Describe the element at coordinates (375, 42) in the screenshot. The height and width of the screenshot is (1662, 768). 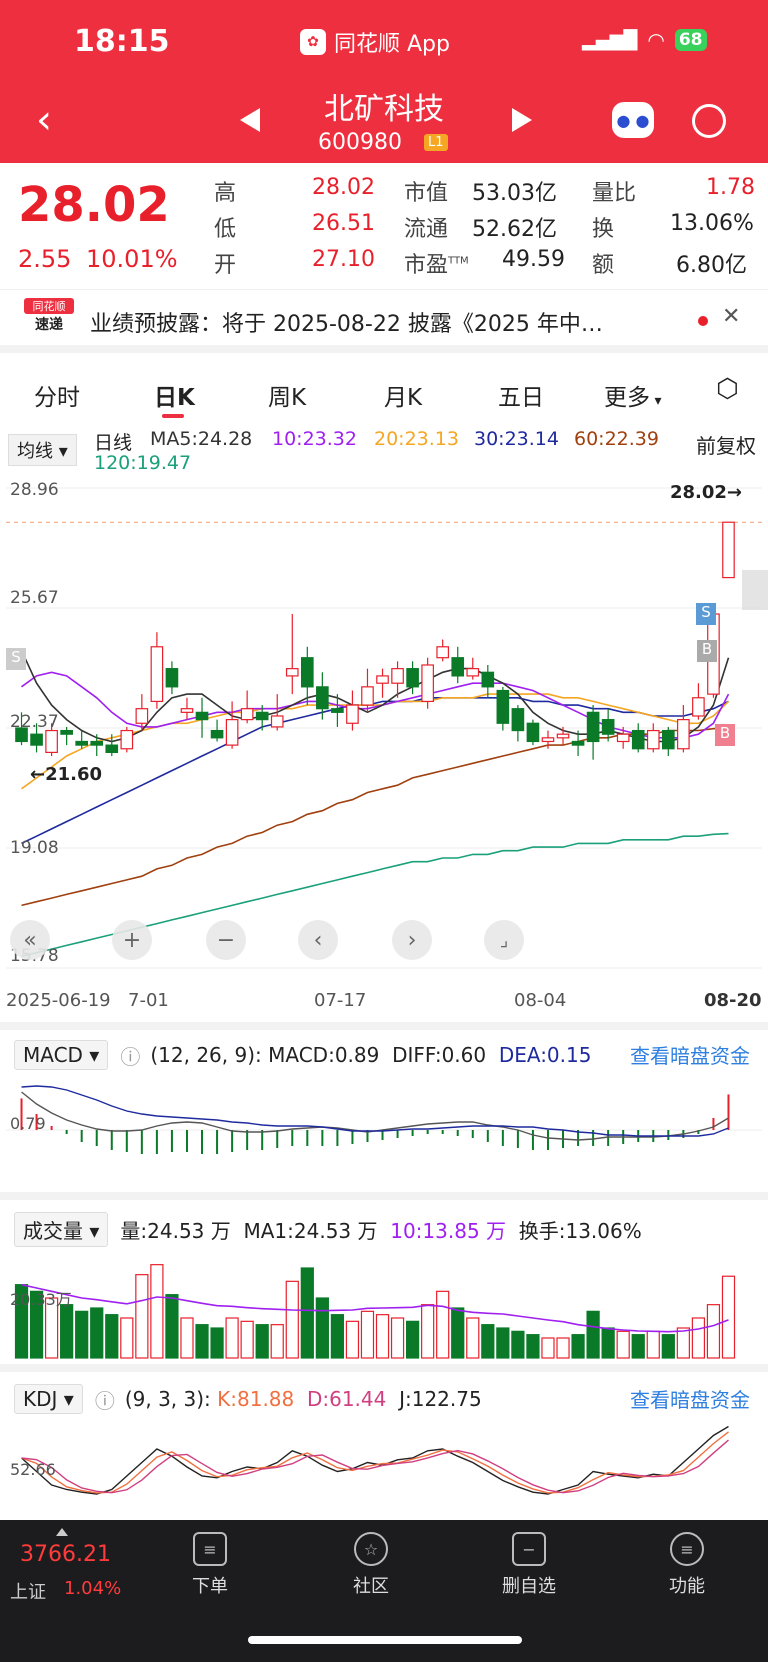
I see `status-app: ✿ 同花顺 App` at that location.